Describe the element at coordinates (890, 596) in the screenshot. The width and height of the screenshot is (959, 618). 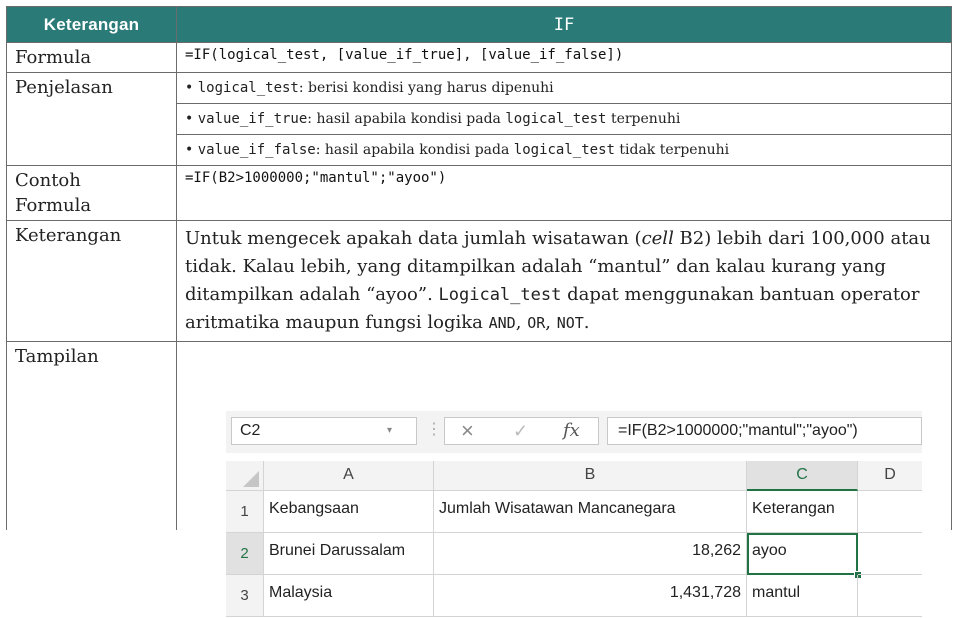
I see `cell-d3` at that location.